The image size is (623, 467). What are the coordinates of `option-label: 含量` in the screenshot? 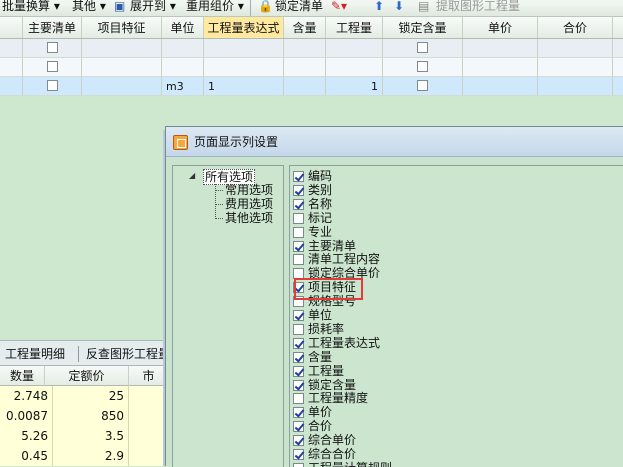 It's located at (320, 356).